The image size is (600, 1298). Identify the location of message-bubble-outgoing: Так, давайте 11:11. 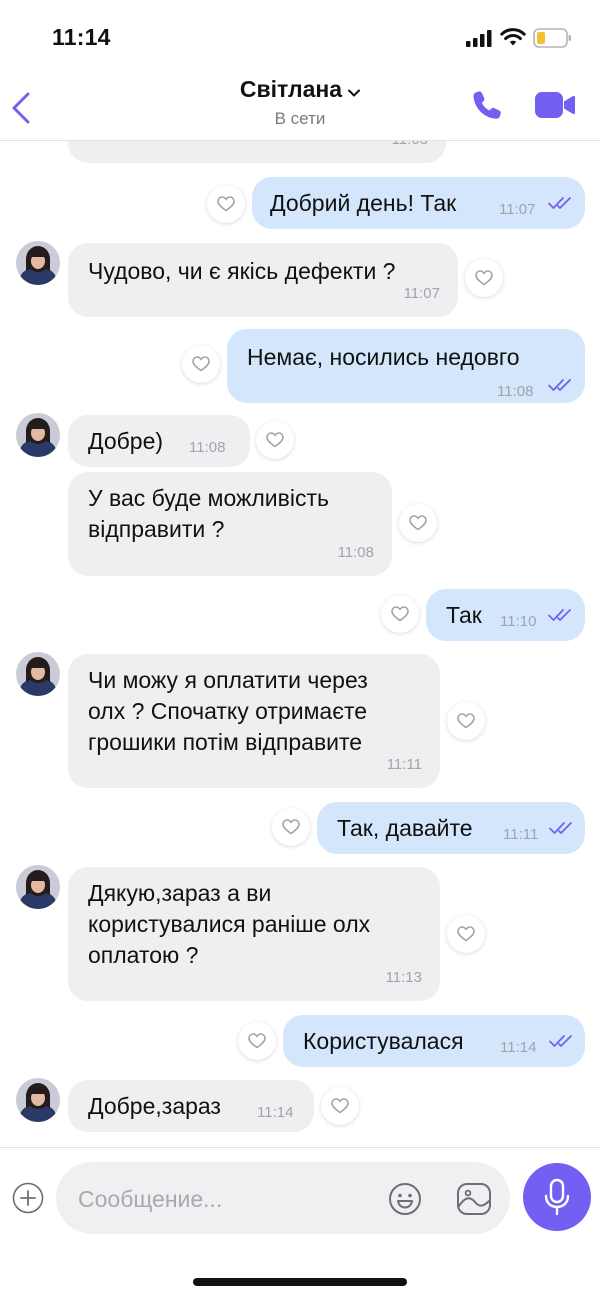
(451, 828).